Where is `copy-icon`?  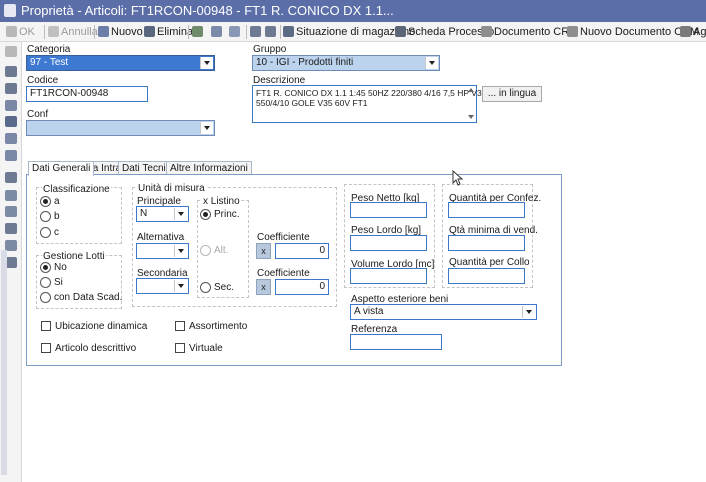
copy-icon is located at coordinates (216, 31).